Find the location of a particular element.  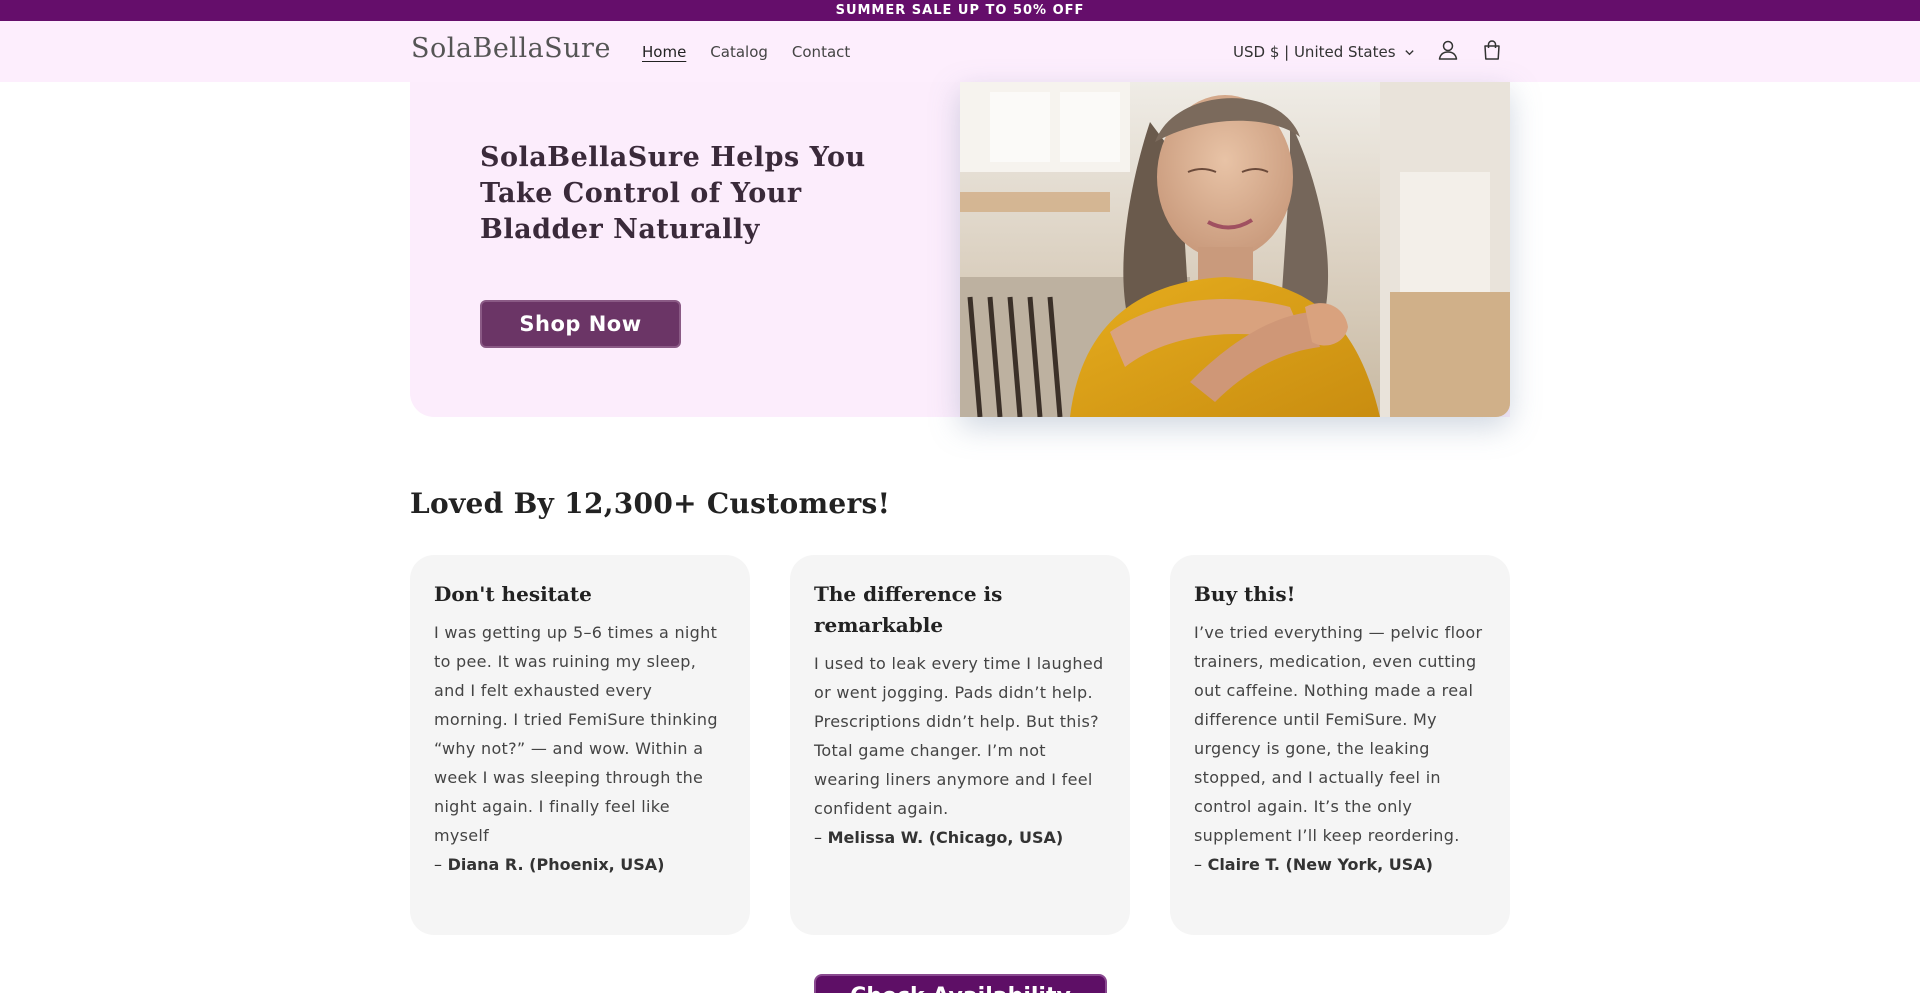

review-author: – Claire T. (New York, USA) is located at coordinates (1340, 864).